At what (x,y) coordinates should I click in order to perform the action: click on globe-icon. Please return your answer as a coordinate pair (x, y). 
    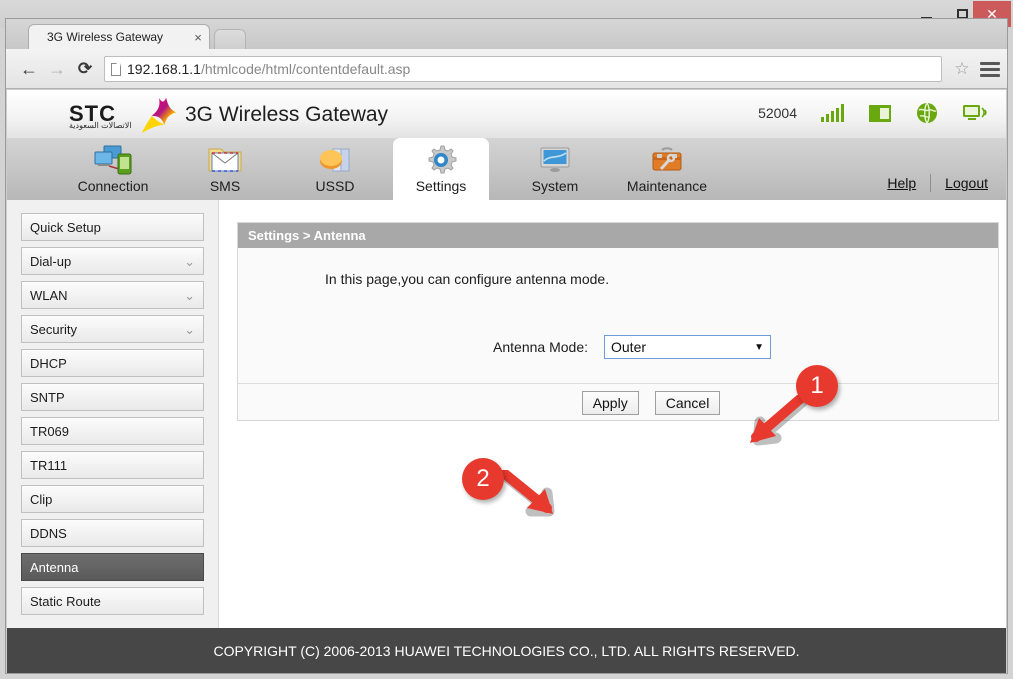
    Looking at the image, I should click on (927, 113).